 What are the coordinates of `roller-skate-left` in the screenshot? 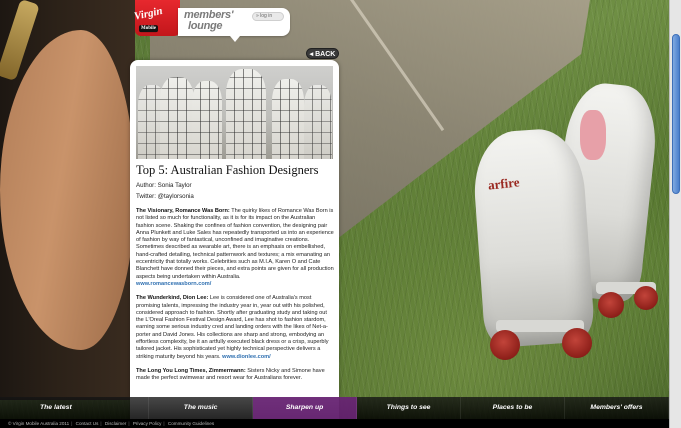 It's located at (533, 237).